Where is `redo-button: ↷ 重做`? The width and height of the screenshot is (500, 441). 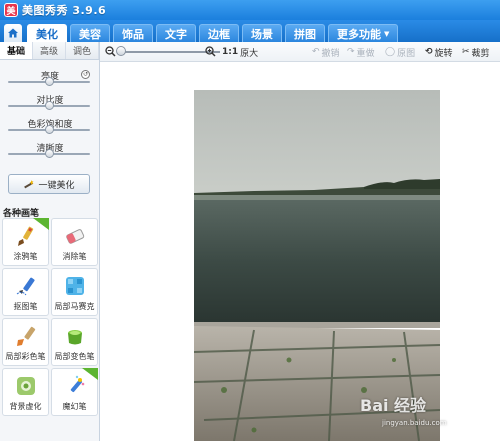
redo-button: ↷ 重做 is located at coordinates (361, 52).